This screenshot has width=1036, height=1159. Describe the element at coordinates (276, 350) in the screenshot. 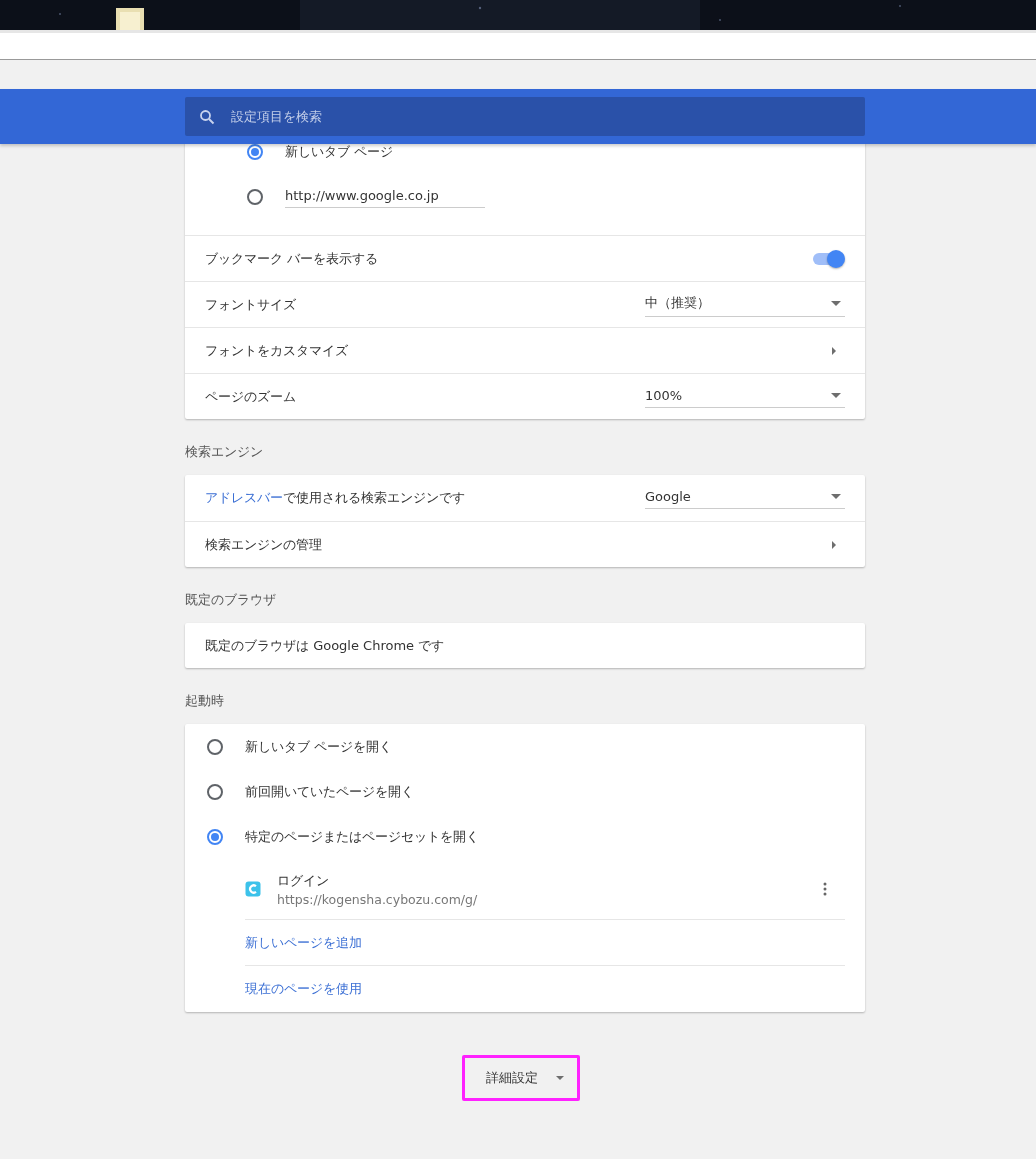

I see `setting-label: フォントをカスタマイズ` at that location.